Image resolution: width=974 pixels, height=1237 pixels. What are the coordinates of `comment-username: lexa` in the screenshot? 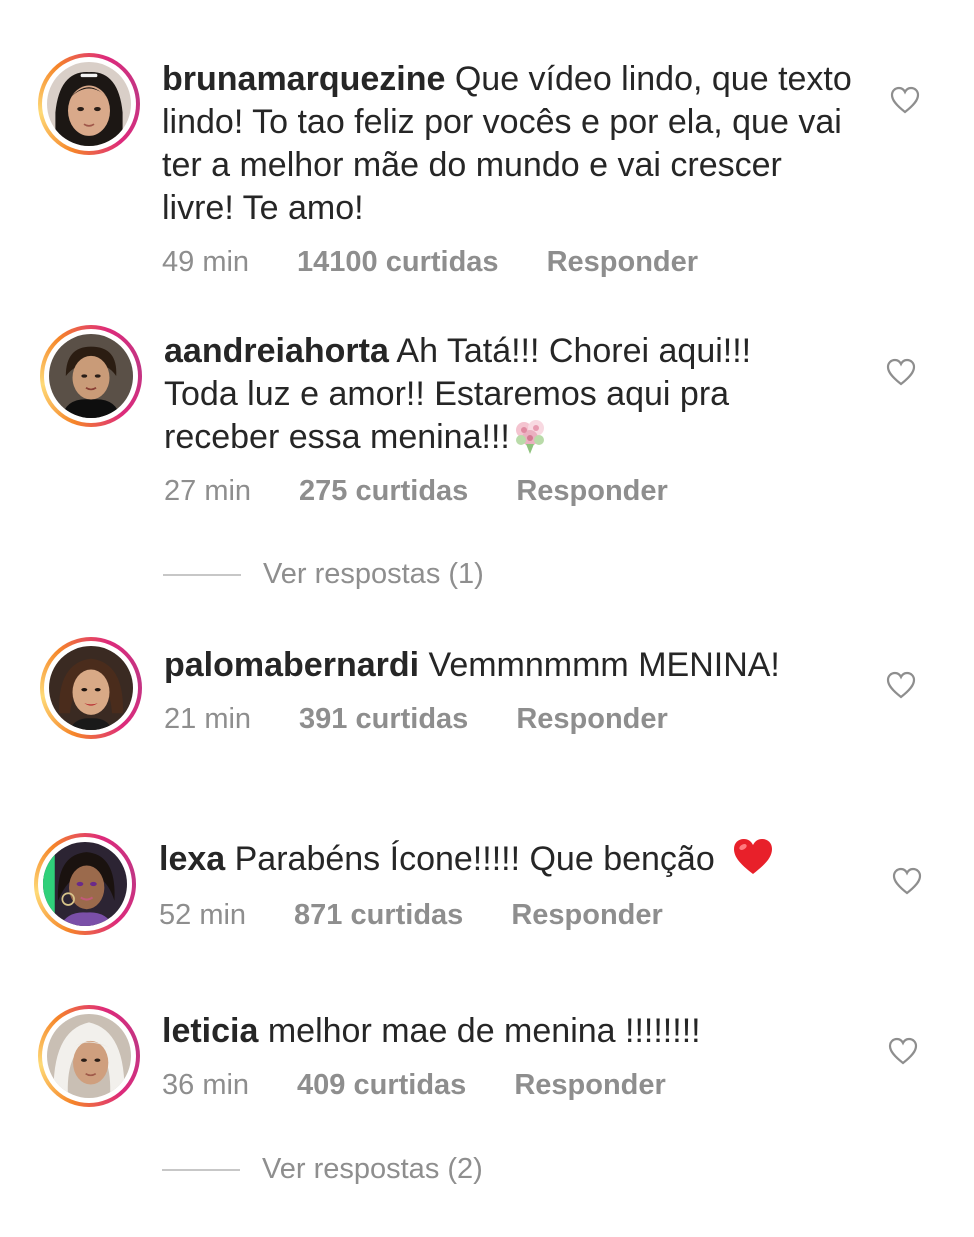 It's located at (192, 859).